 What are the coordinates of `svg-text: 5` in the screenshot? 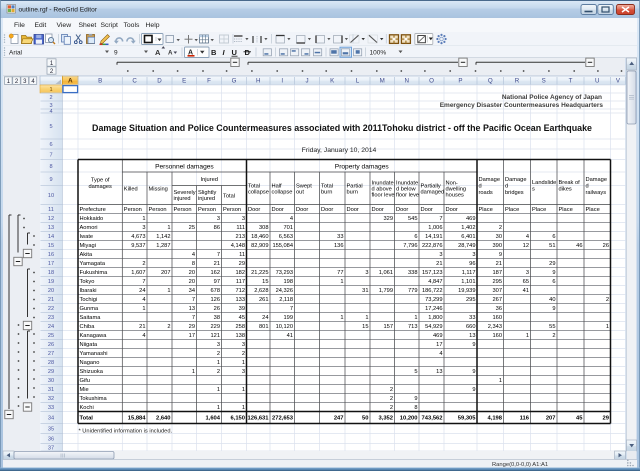 It's located at (50, 127).